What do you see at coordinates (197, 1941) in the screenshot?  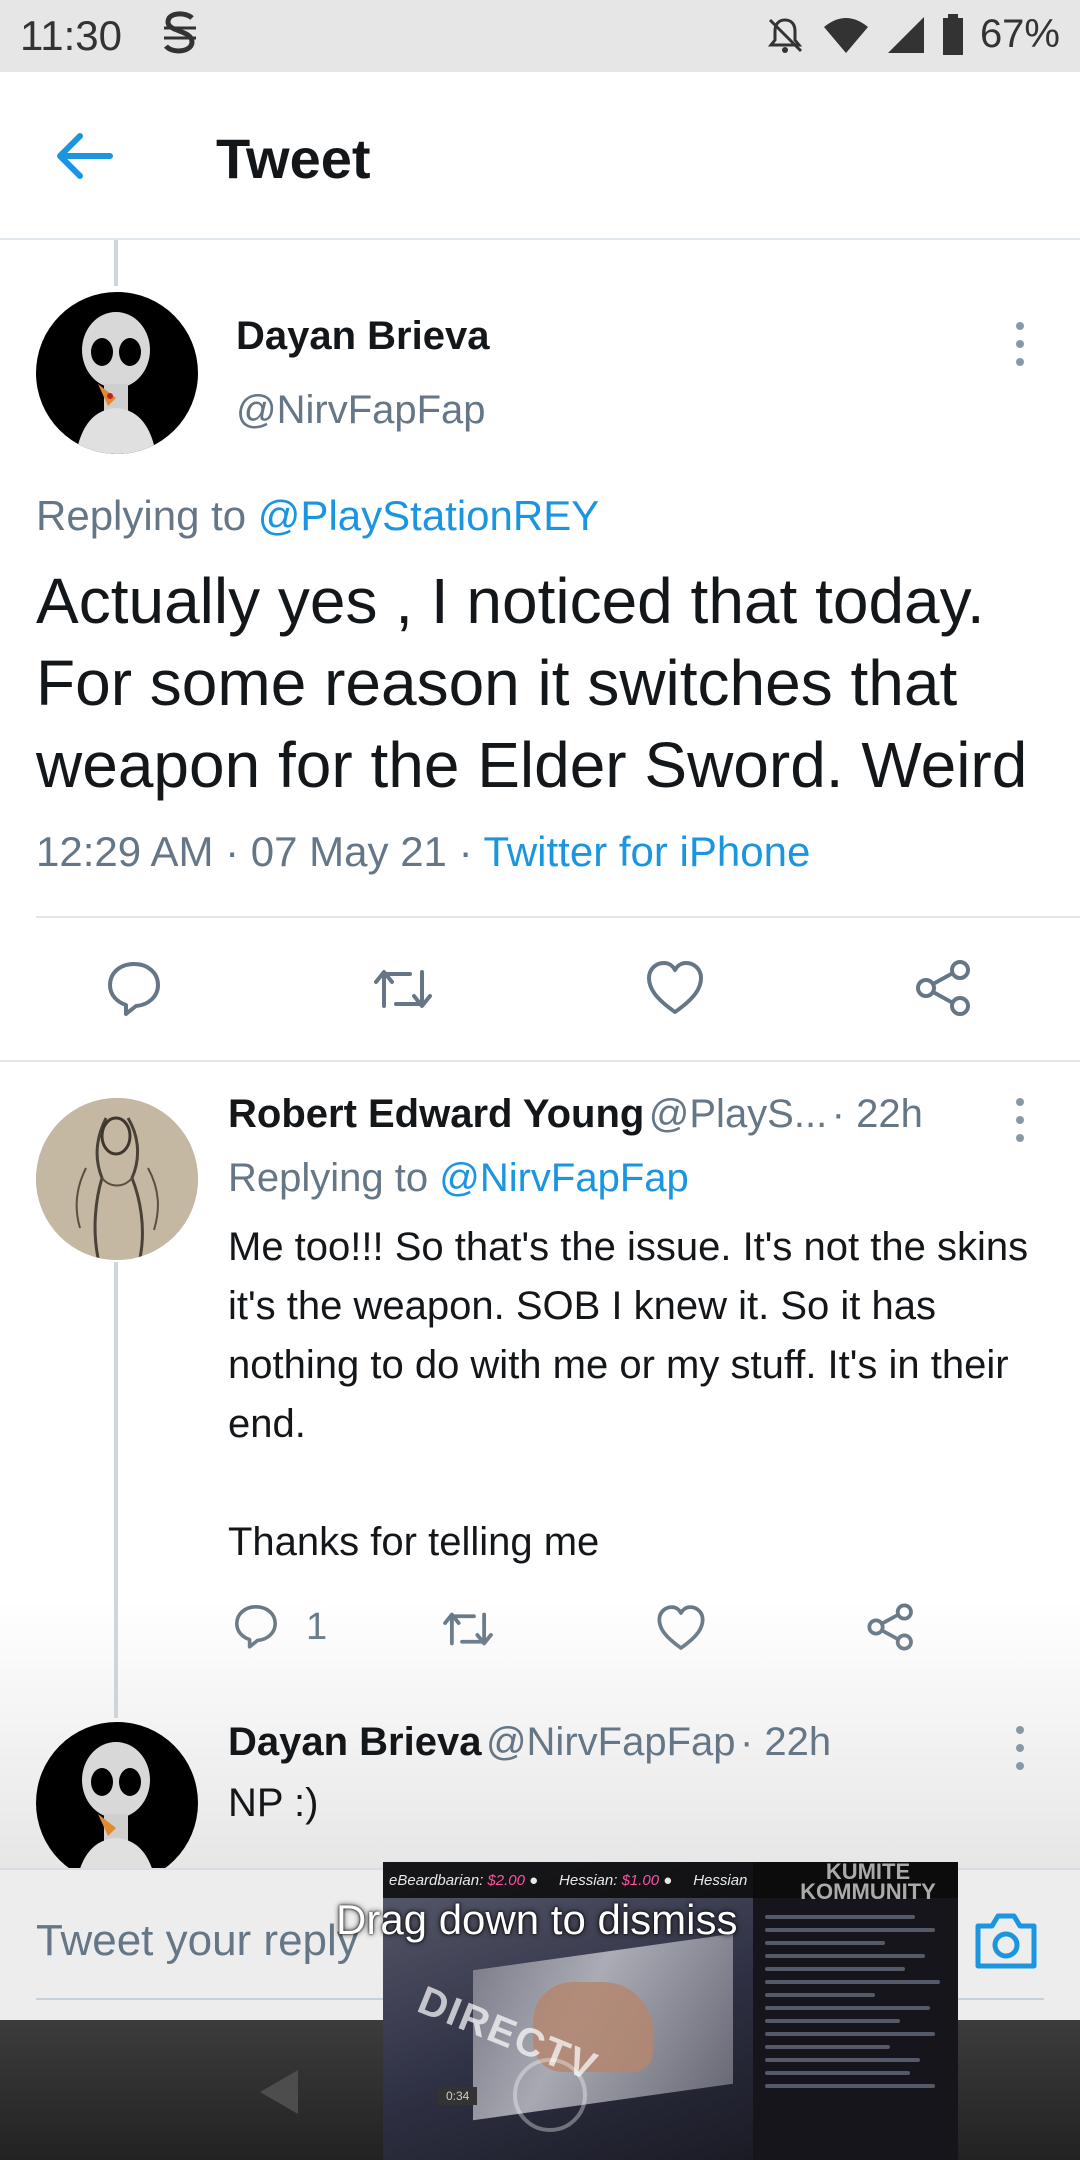 I see `reply-input: Tweet your reply` at bounding box center [197, 1941].